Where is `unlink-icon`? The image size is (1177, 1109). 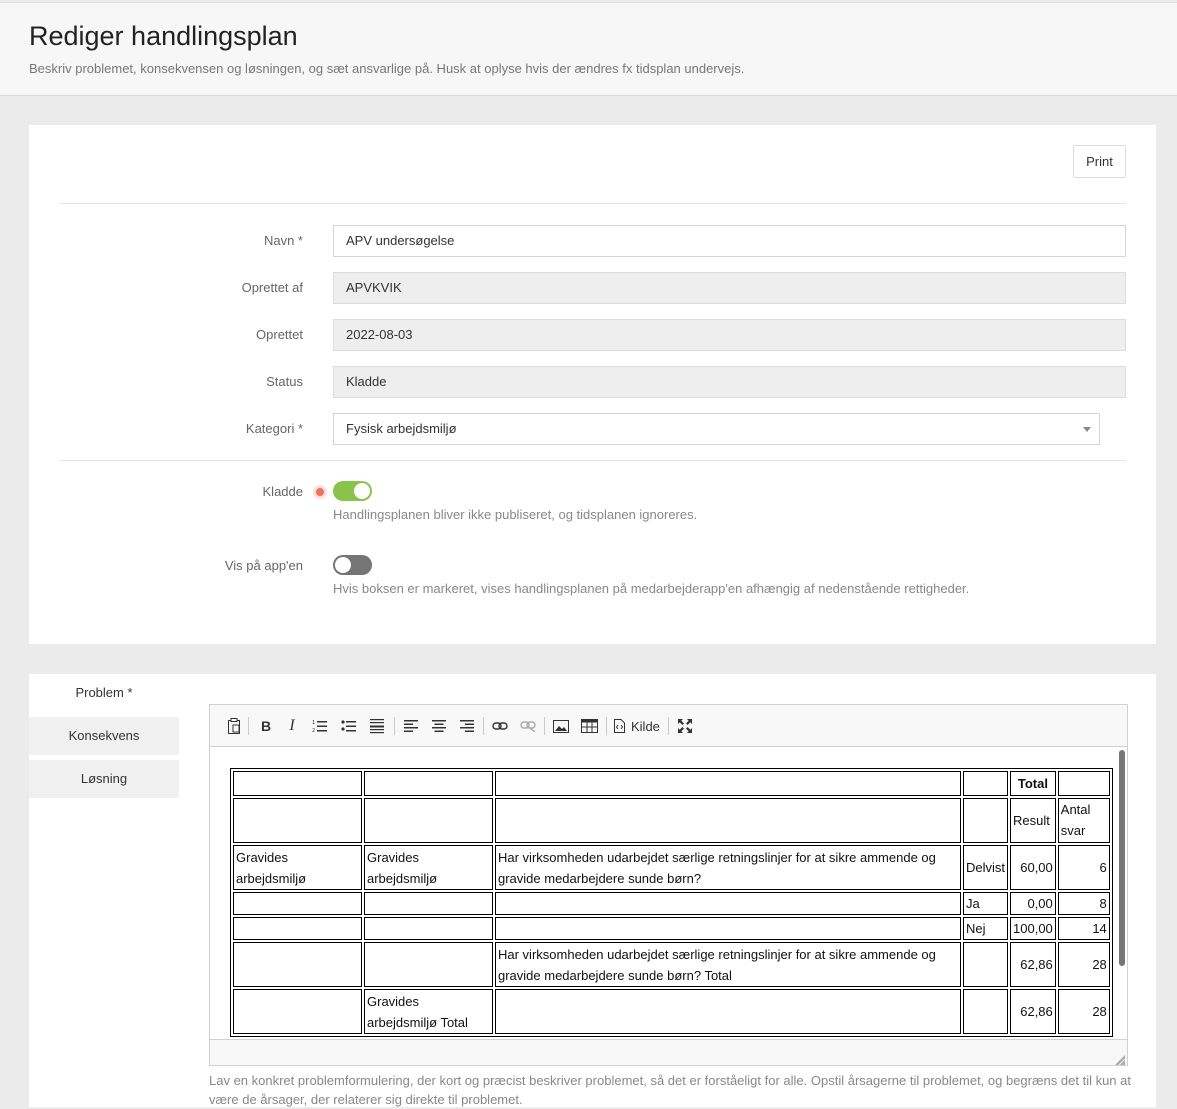
unlink-icon is located at coordinates (528, 726).